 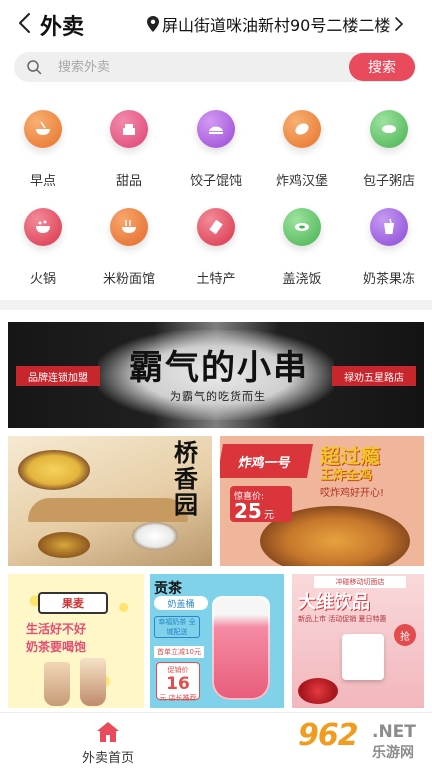 I want to click on category-label: 米粉面馆, so click(x=128, y=279).